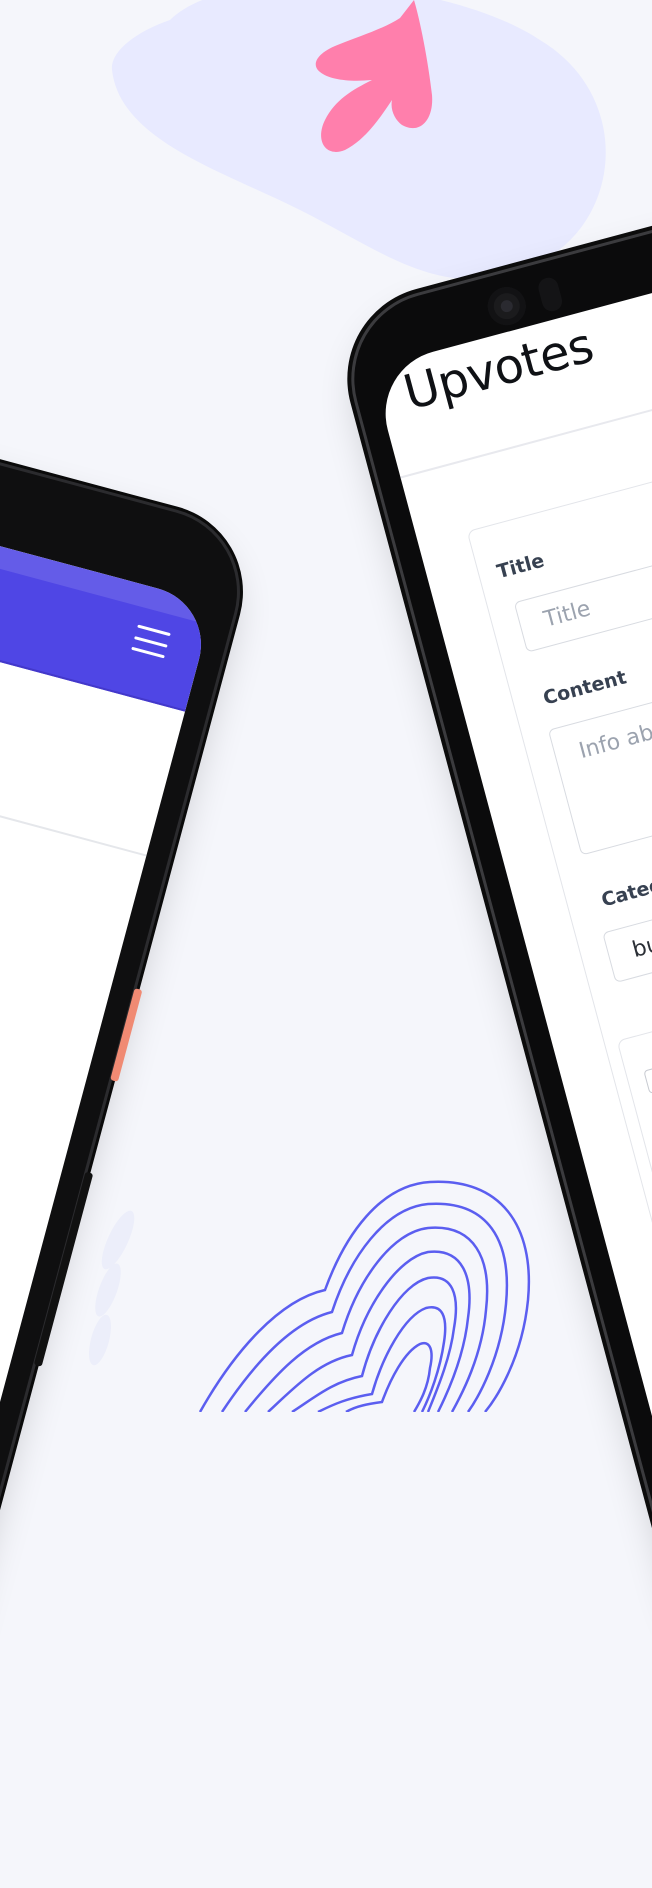 Image resolution: width=652 pixels, height=1888 pixels. Describe the element at coordinates (112, 1288) in the screenshot. I see `faint-plant-decoration` at that location.